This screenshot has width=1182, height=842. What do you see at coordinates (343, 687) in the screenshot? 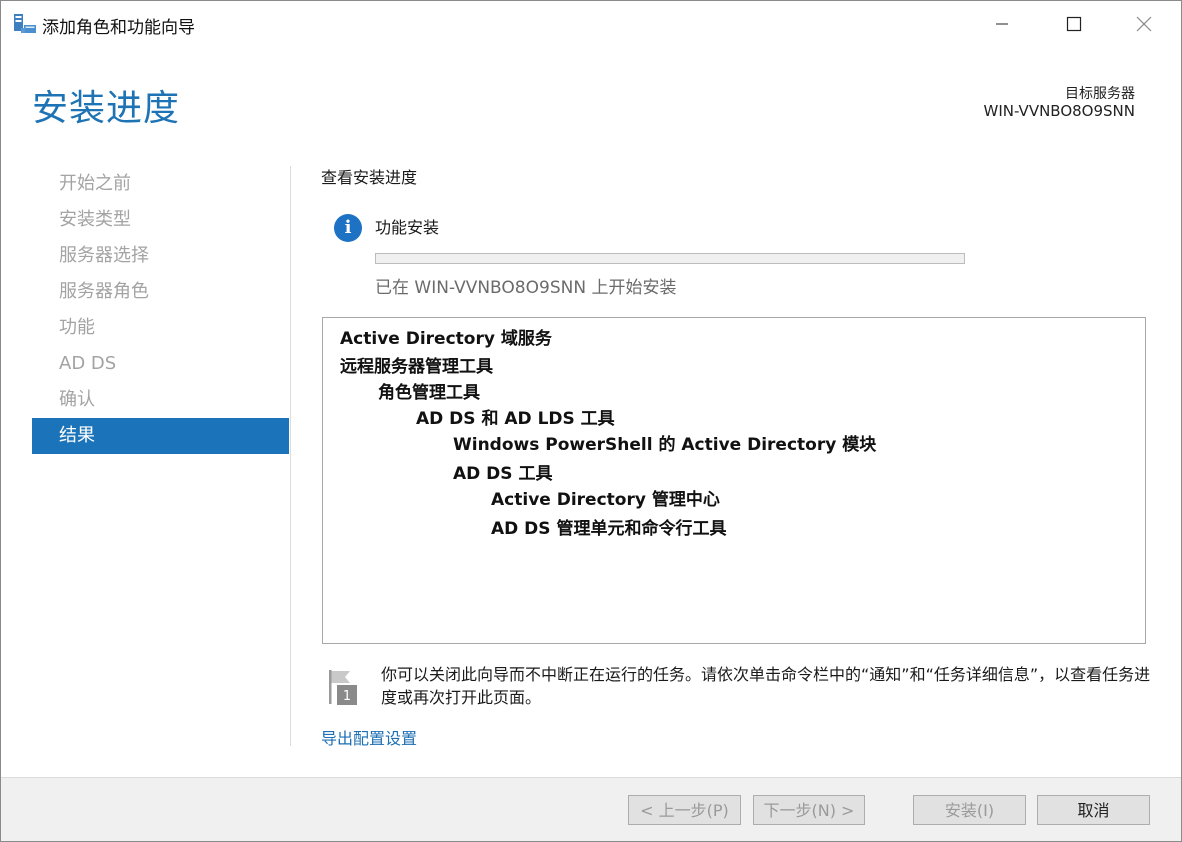
I see `notification-flag-icon: 1` at bounding box center [343, 687].